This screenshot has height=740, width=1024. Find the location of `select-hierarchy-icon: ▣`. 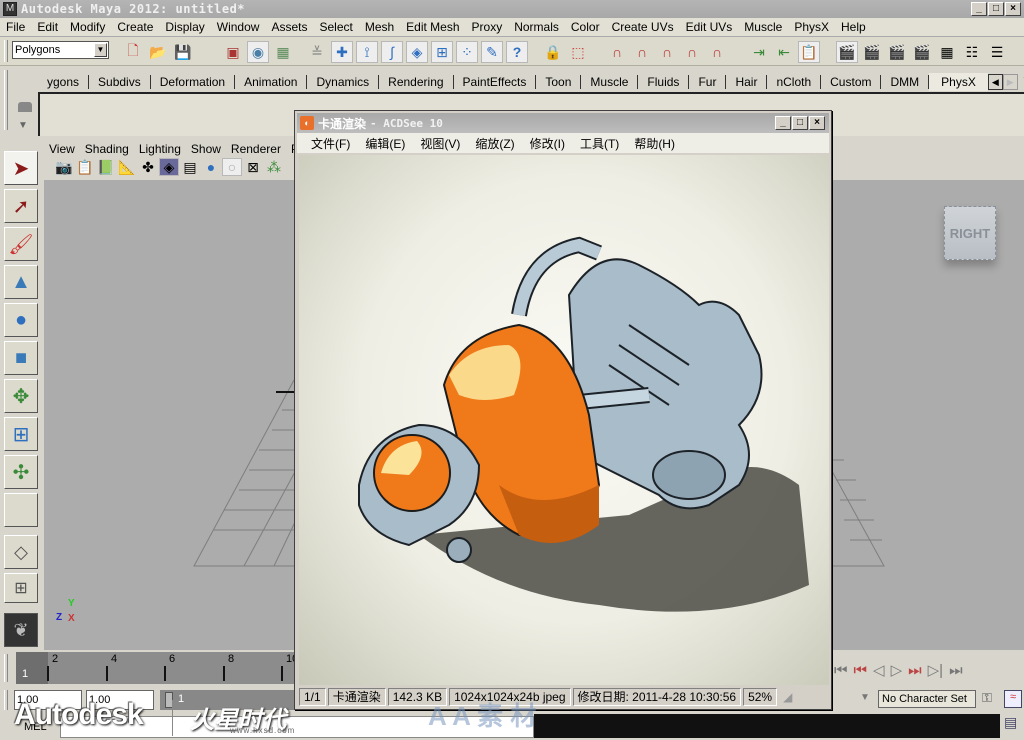

select-hierarchy-icon: ▣ is located at coordinates (233, 52).